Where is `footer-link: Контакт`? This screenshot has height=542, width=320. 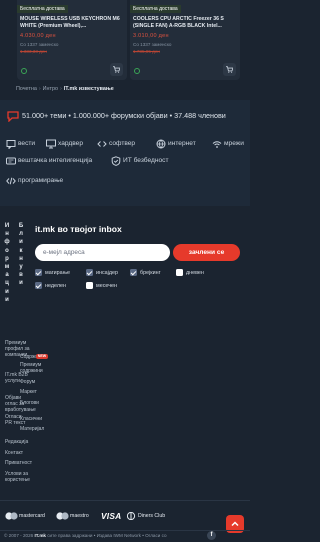
footer-link: Контакт is located at coordinates (19, 453).